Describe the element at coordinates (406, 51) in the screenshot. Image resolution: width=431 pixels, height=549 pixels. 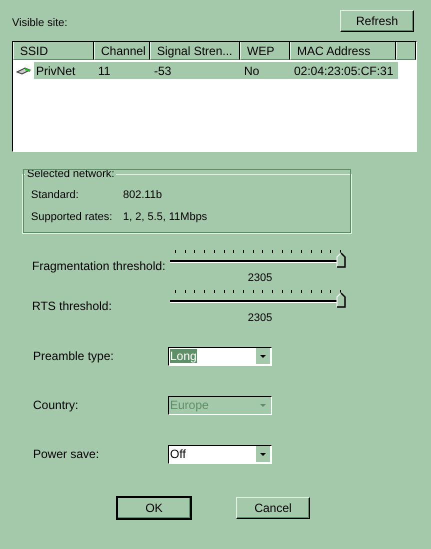
I see `column-header` at that location.